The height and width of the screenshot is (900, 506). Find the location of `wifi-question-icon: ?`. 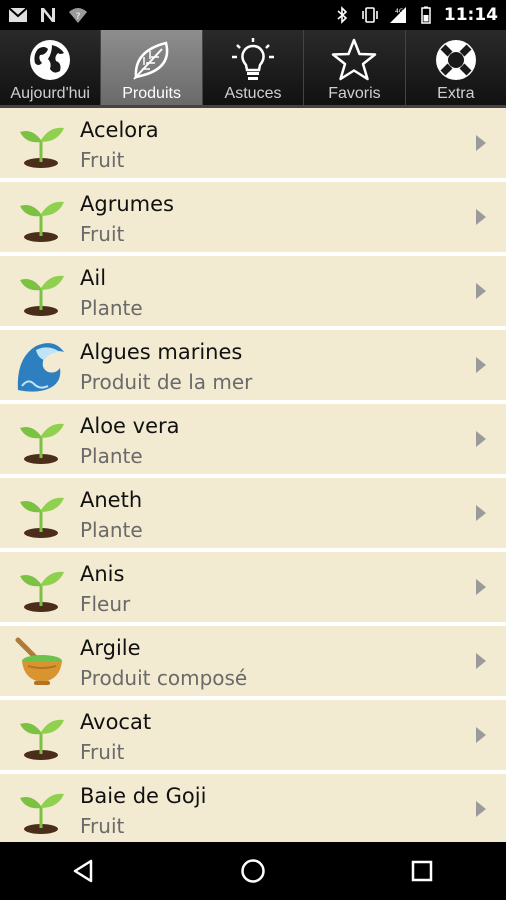

wifi-question-icon: ? is located at coordinates (78, 15).